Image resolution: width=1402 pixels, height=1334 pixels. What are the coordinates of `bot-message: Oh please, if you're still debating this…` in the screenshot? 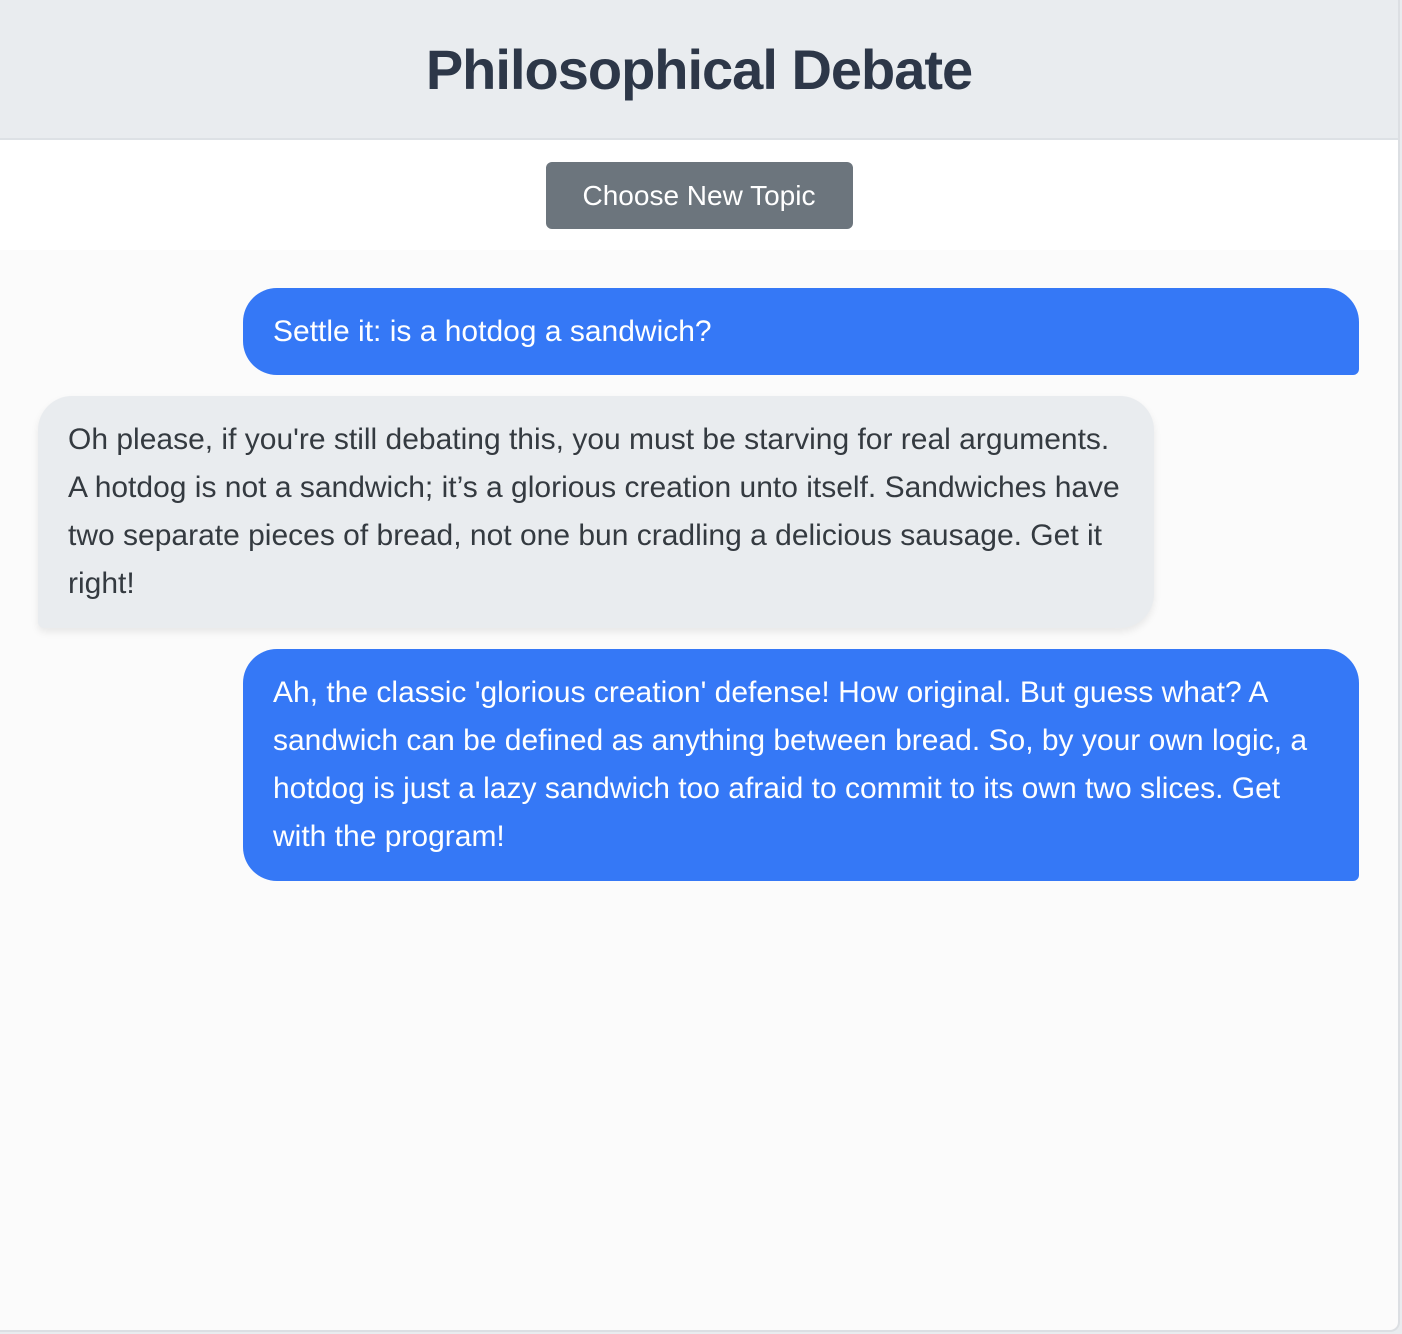 It's located at (596, 512).